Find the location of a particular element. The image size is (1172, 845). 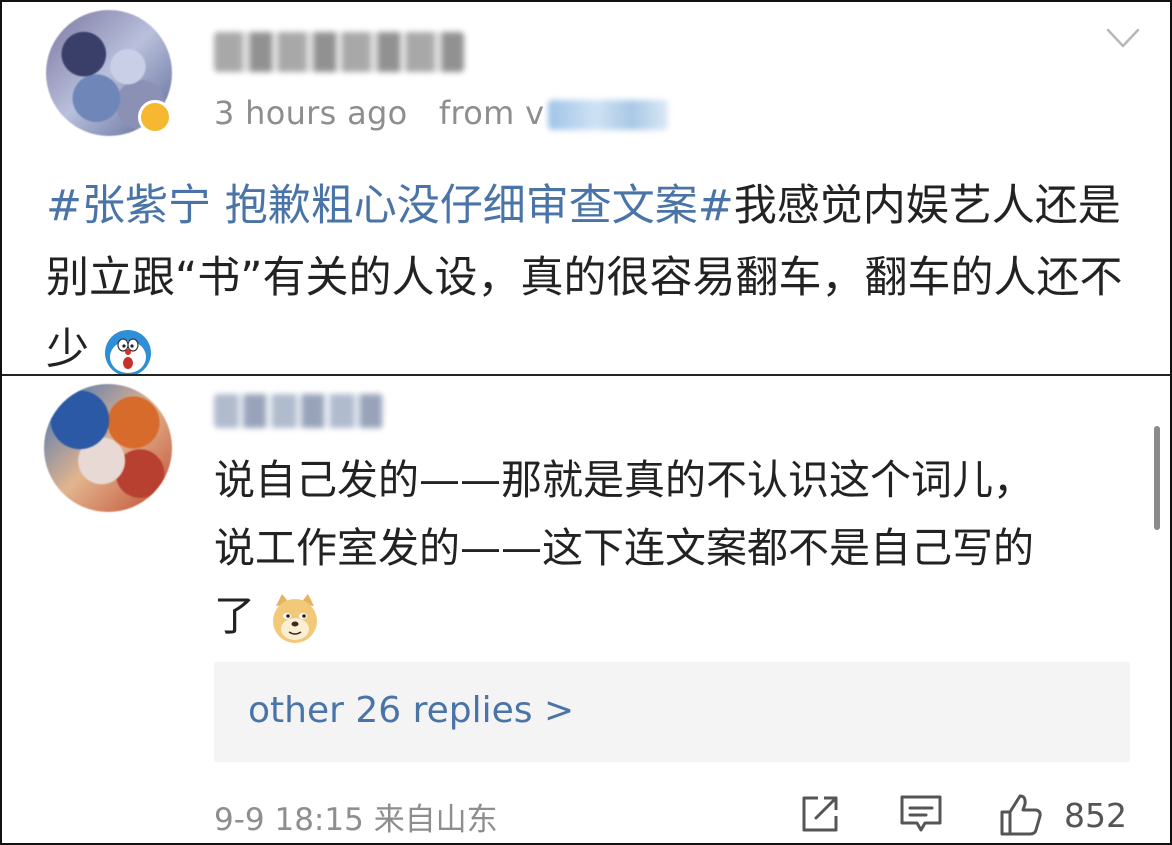

comment-meta: 9-9 18:15 来自山东 is located at coordinates (356, 816).